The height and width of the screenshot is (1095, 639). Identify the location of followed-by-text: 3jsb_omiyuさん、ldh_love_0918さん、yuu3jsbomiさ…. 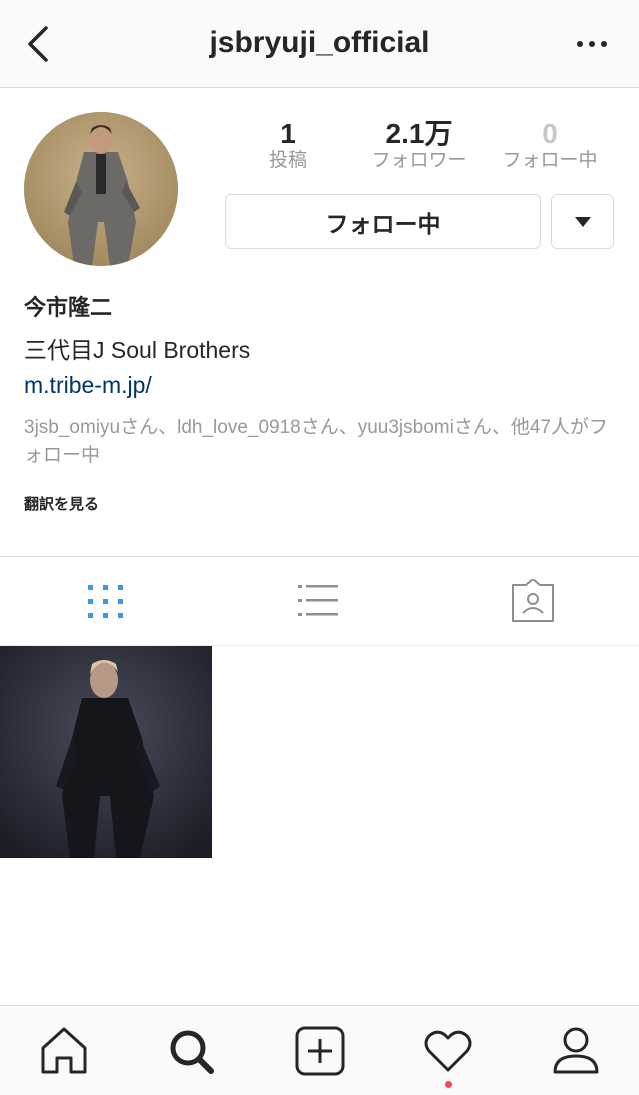
(320, 442).